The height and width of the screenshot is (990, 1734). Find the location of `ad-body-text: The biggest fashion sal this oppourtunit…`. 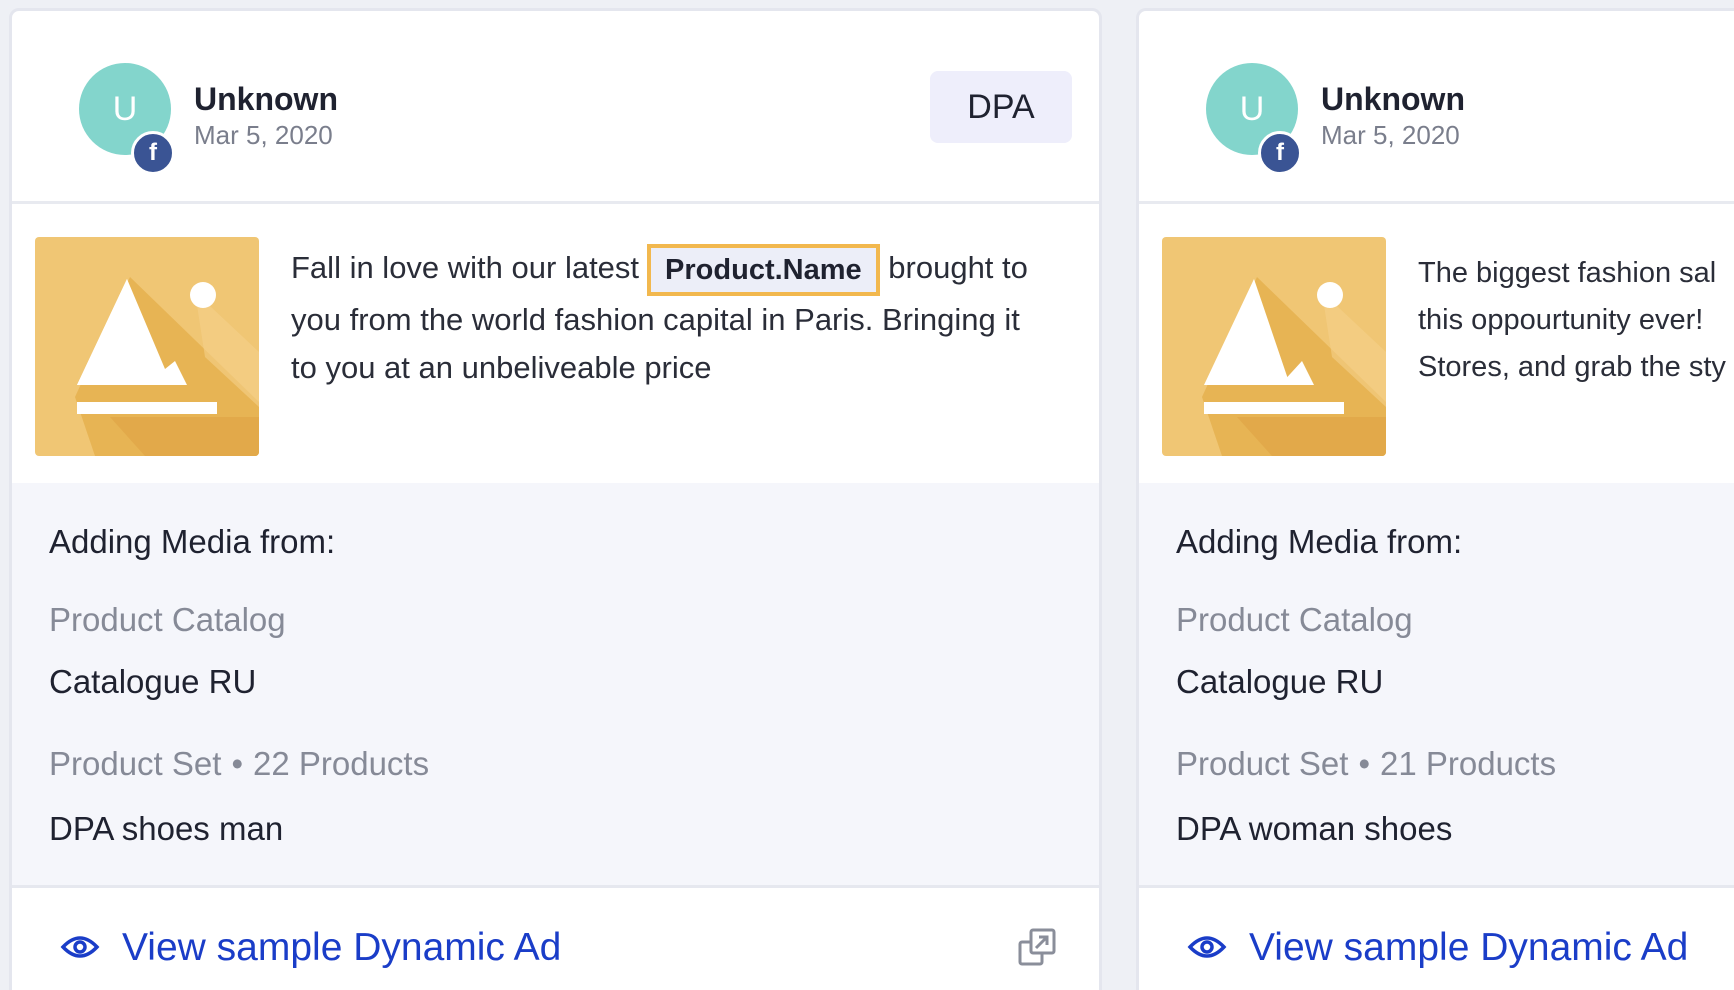

ad-body-text: The biggest fashion sal this oppourtunit… is located at coordinates (1576, 320).